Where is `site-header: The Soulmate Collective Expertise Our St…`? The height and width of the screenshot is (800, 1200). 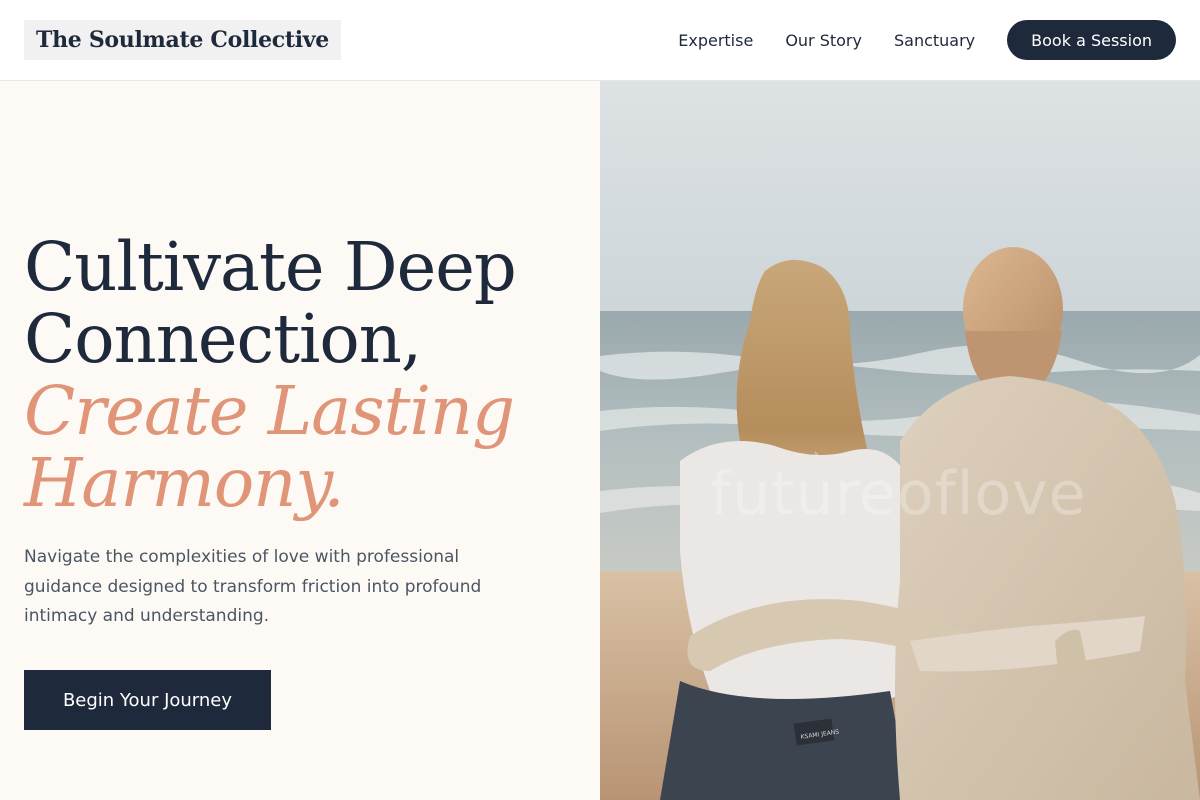 site-header: The Soulmate Collective Expertise Our St… is located at coordinates (600, 40).